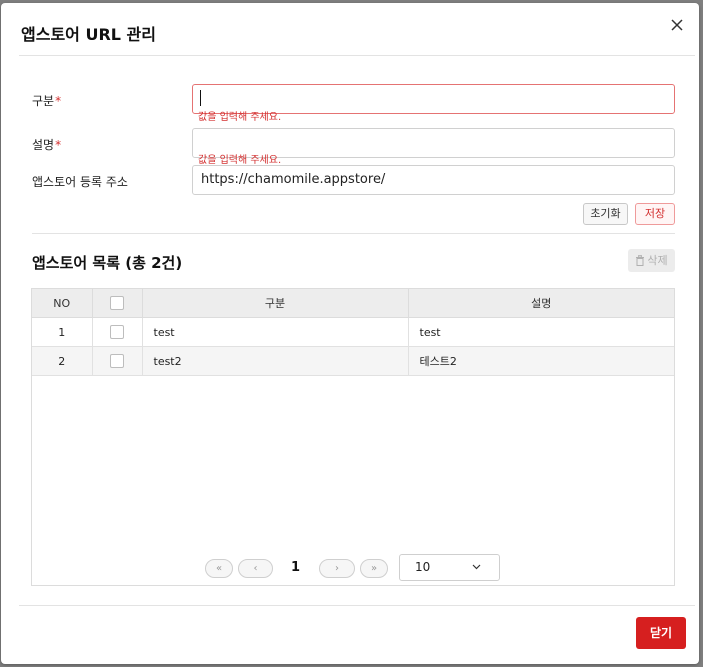 The height and width of the screenshot is (667, 703). I want to click on data-table: NO 구분 설명 1 test test 2 test2 테스트2, so click(353, 332).